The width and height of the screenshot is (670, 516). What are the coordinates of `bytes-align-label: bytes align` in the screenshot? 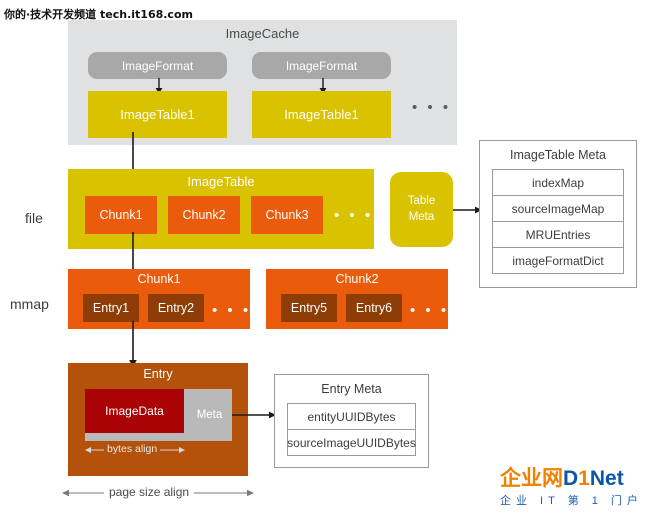 It's located at (132, 449).